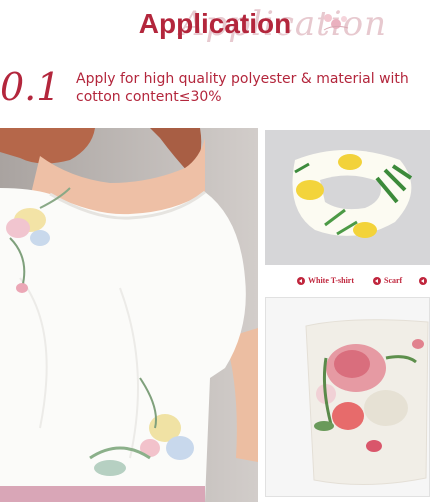 The height and width of the screenshot is (502, 430). What do you see at coordinates (393, 280) in the screenshot?
I see `label-scarf-text: Scarf` at bounding box center [393, 280].